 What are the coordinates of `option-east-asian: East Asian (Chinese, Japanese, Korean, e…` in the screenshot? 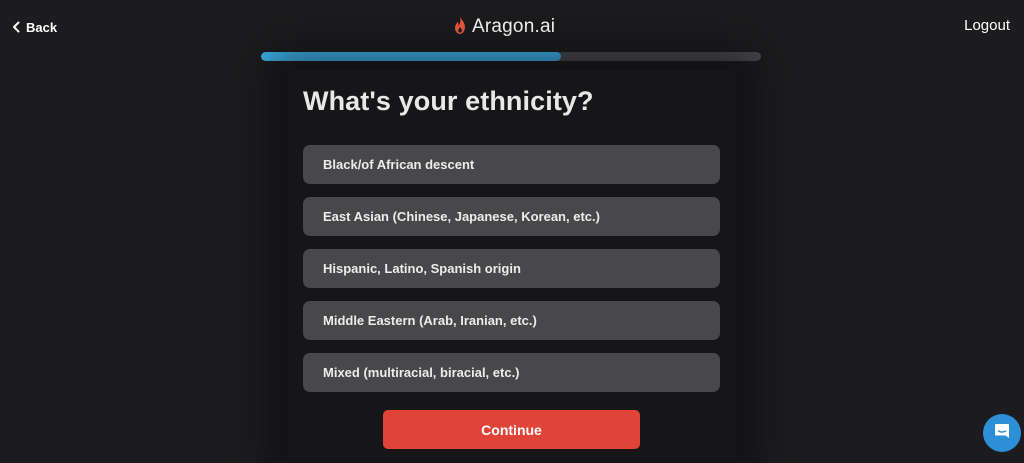 It's located at (511, 216).